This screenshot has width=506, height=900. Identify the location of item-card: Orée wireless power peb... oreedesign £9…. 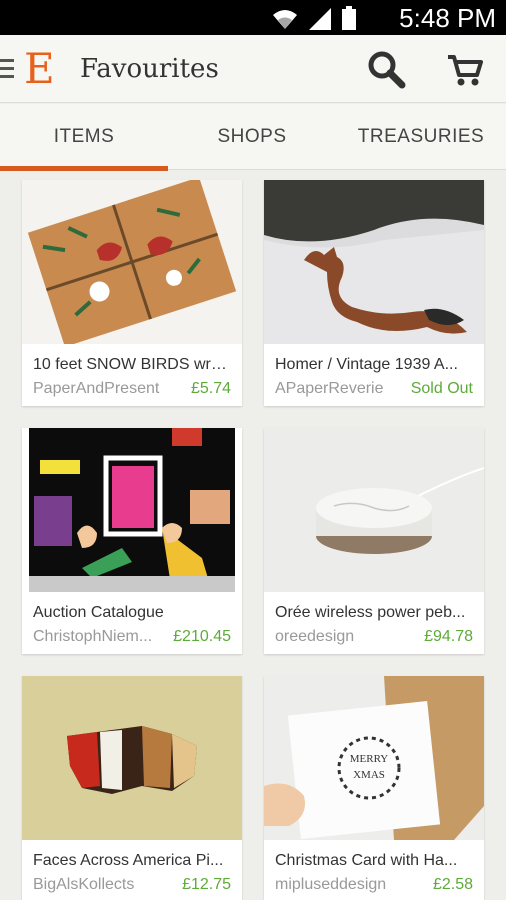
(374, 541).